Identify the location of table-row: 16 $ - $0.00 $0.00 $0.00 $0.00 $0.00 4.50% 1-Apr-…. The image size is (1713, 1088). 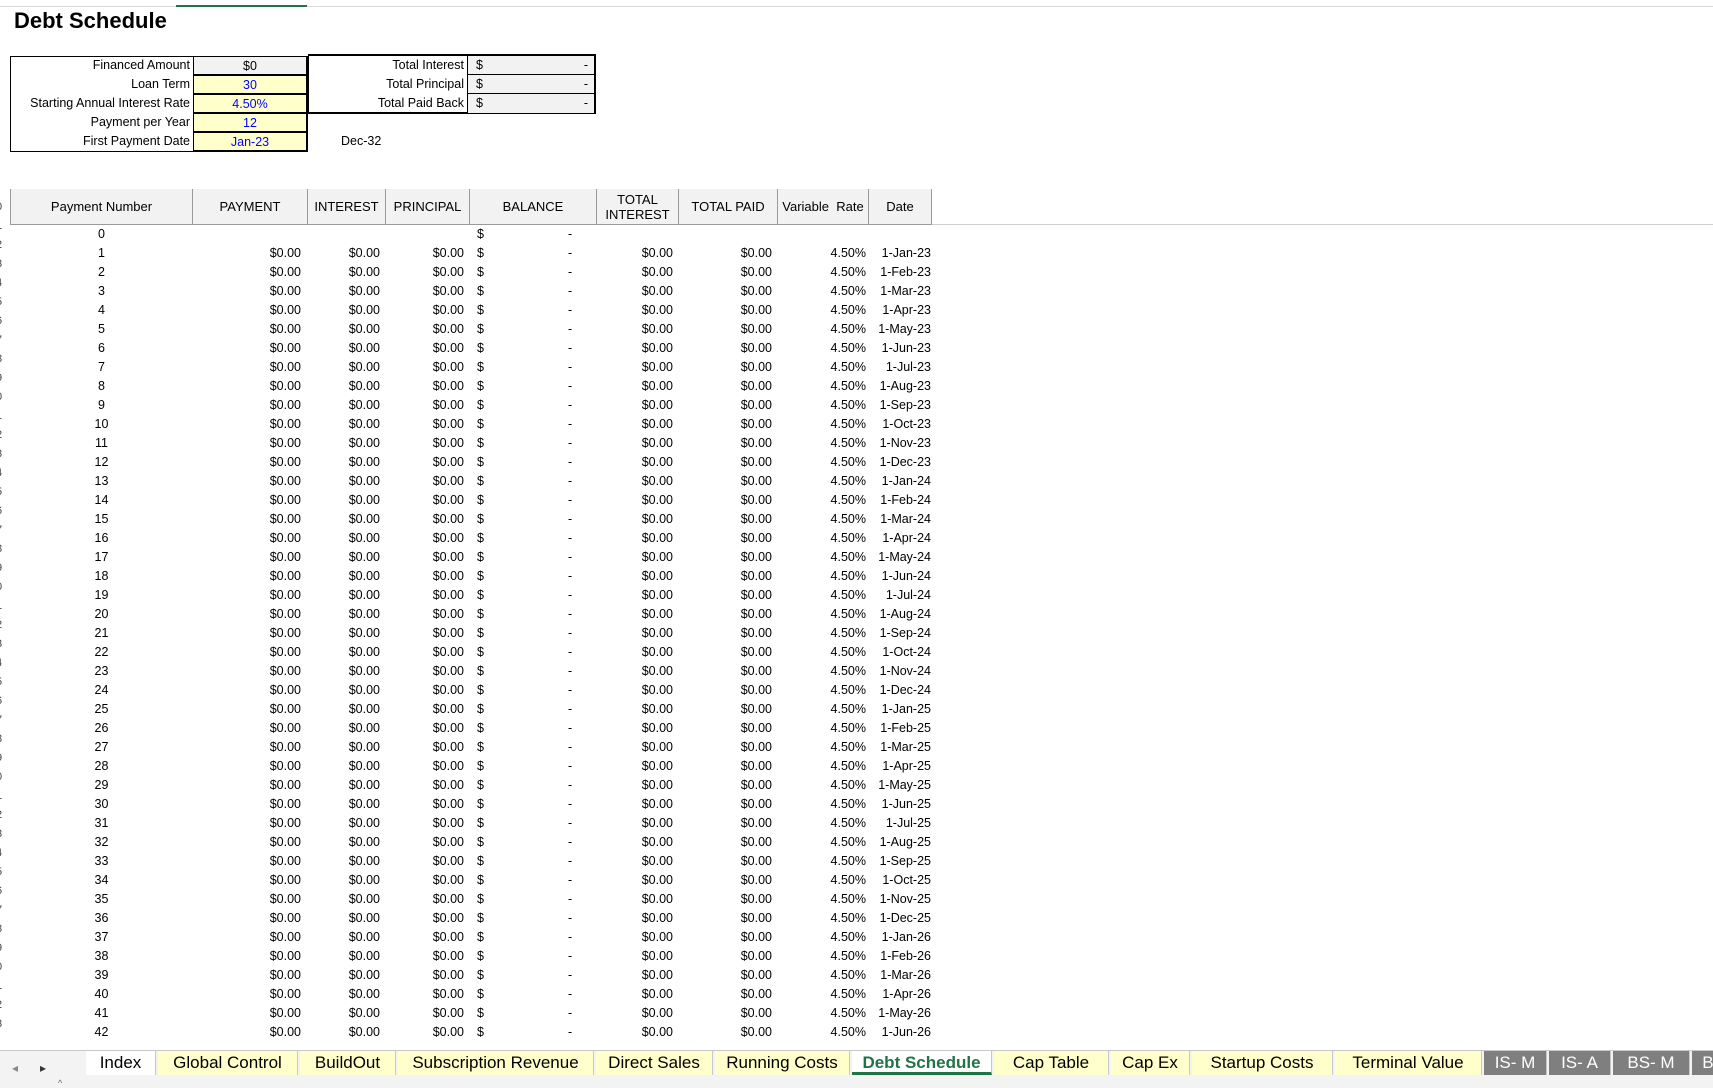
(470, 538).